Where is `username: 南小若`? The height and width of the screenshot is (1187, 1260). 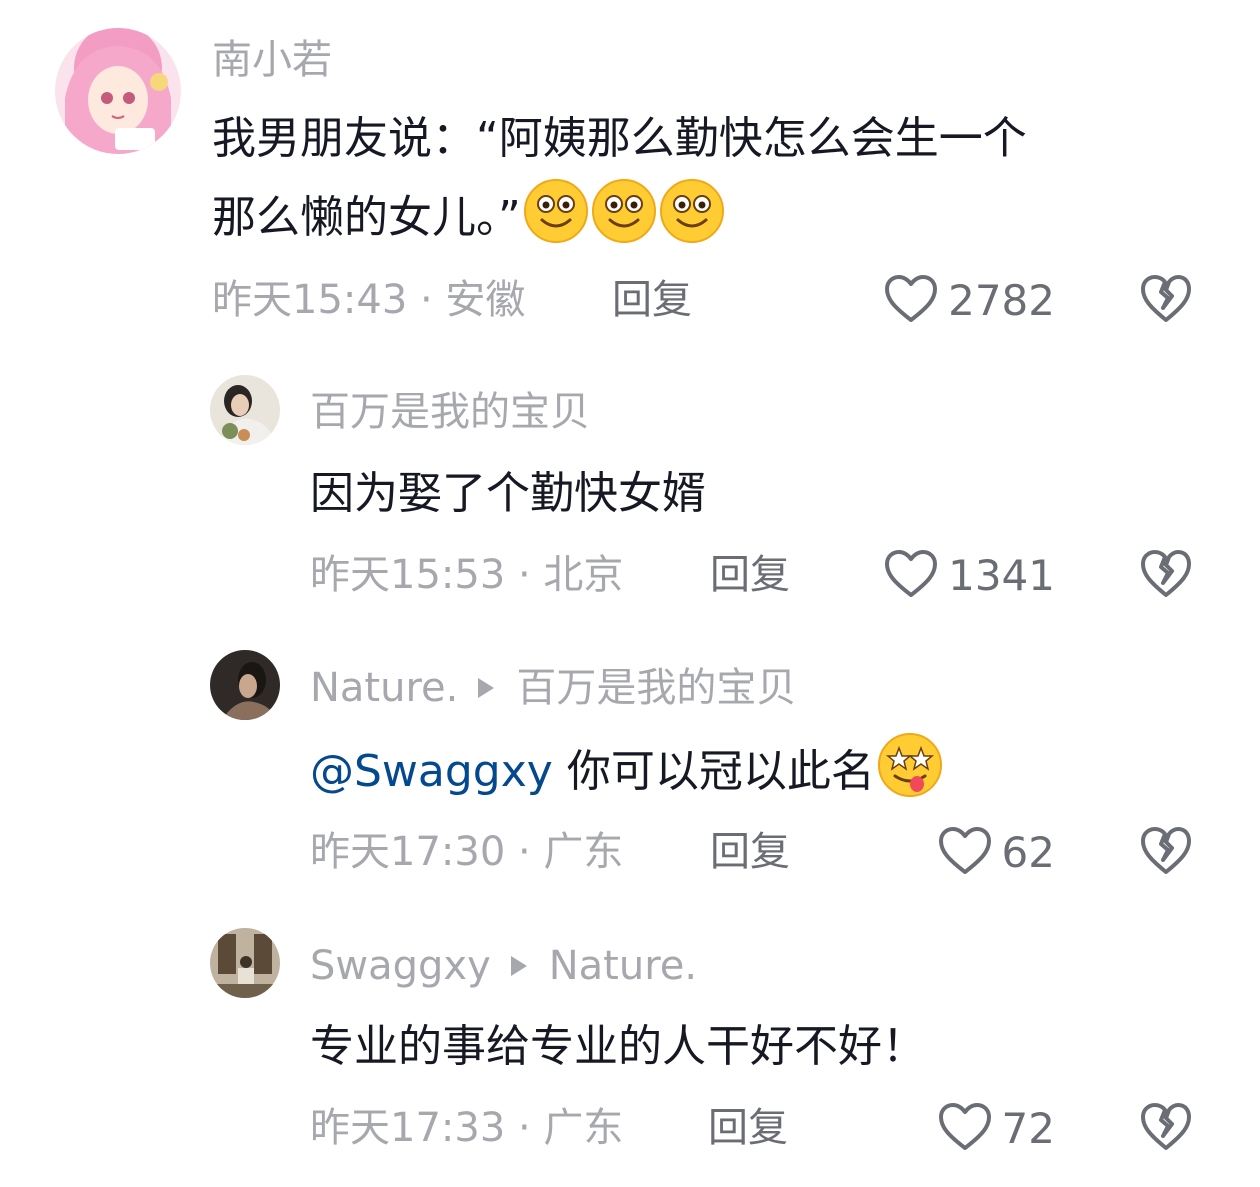
username: 南小若 is located at coordinates (272, 60).